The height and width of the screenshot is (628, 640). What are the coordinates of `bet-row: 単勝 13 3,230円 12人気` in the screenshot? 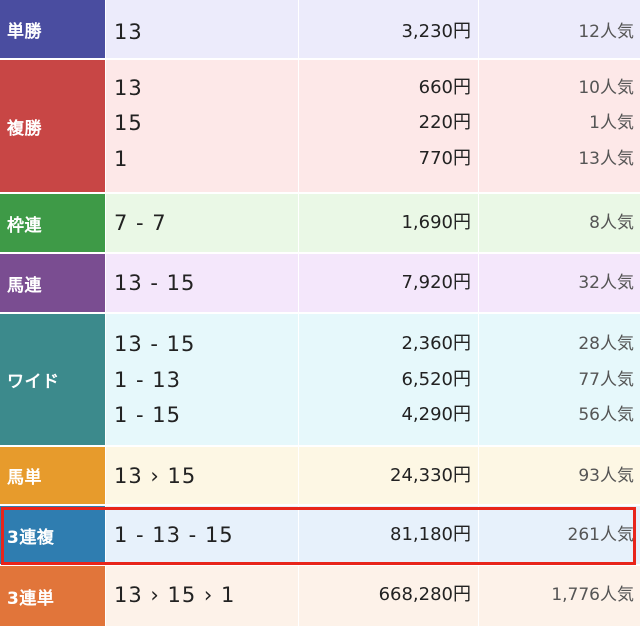 It's located at (320, 30).